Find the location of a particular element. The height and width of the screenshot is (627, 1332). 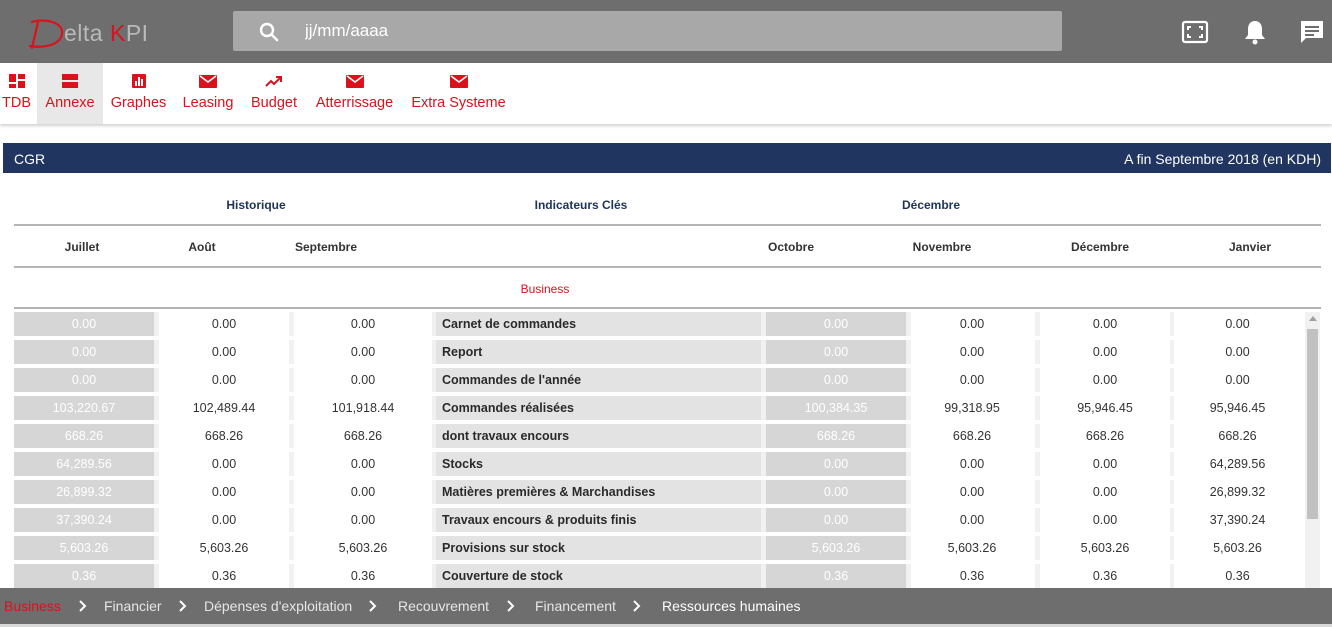

value-cell: 95,946.45 is located at coordinates (1237, 408).